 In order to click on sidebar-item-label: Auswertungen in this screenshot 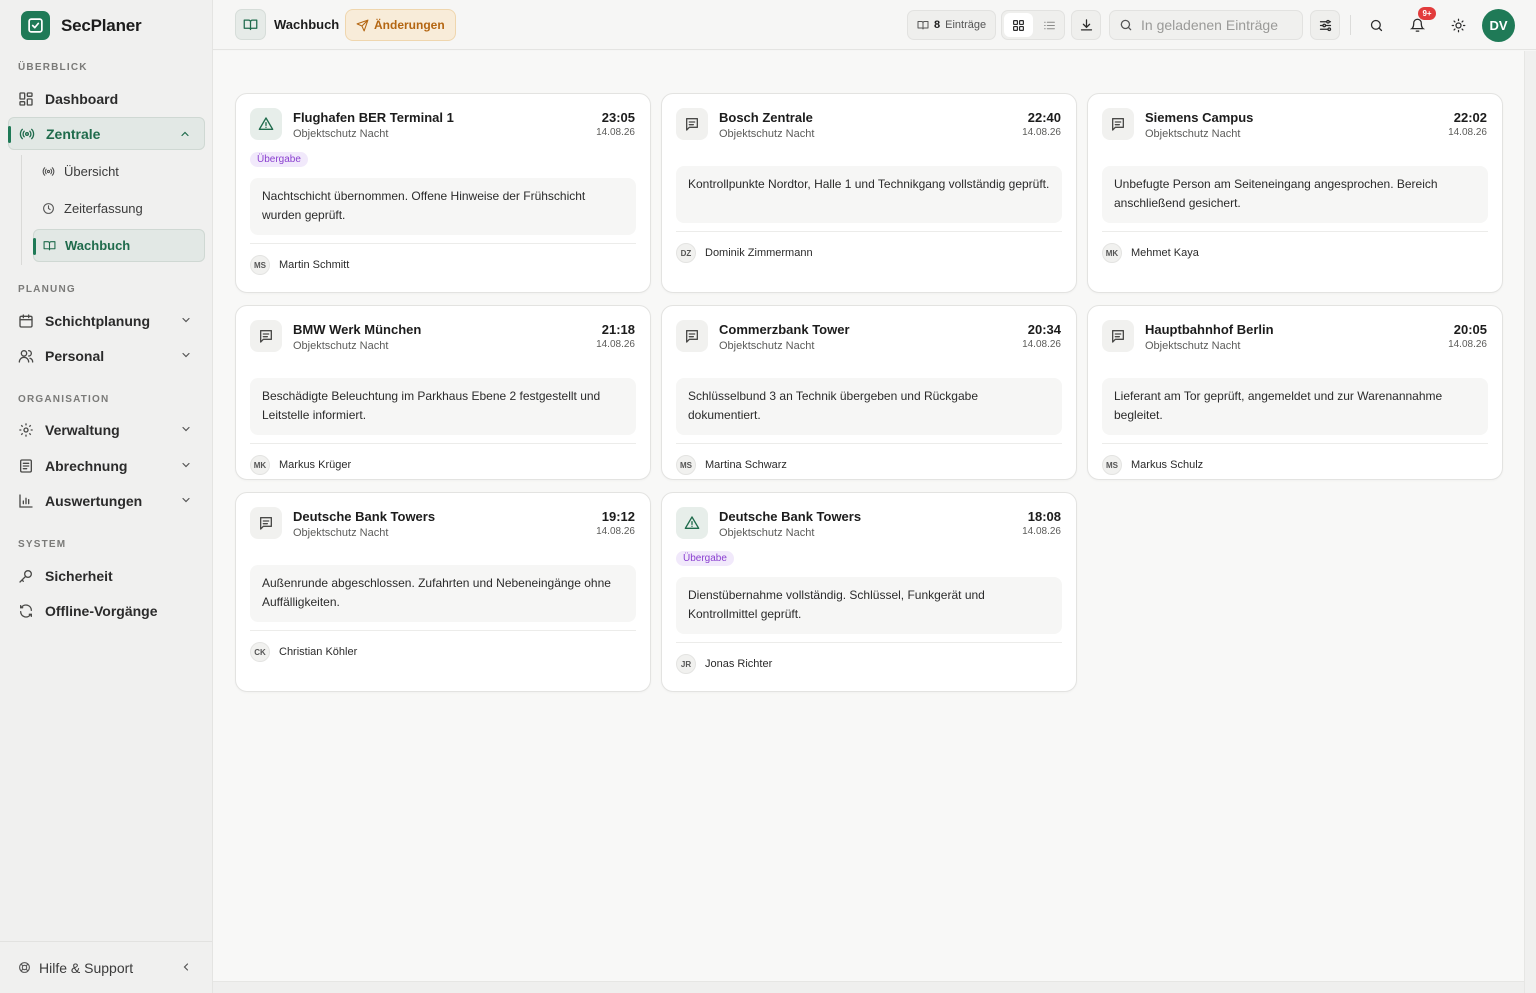, I will do `click(94, 500)`.